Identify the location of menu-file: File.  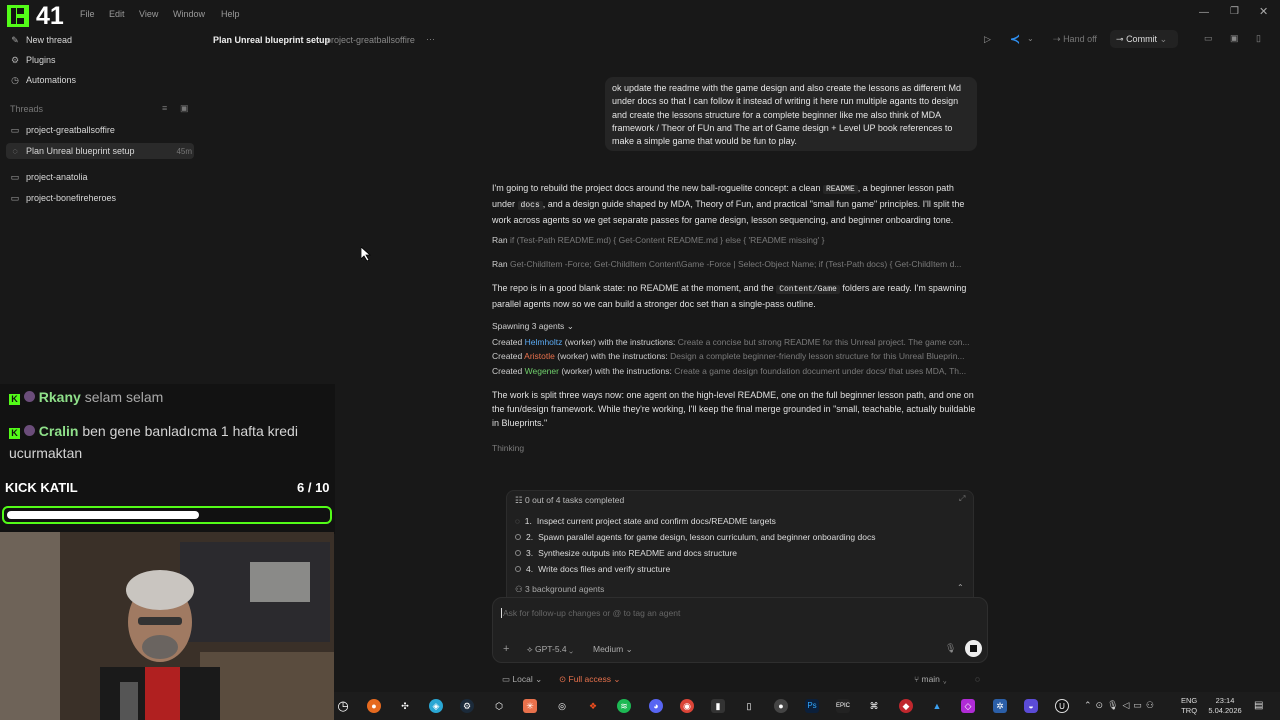
(87, 14).